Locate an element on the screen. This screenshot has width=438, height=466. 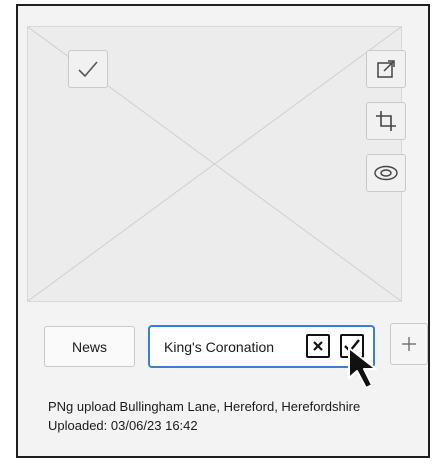
tag-input-value: King's Coronation is located at coordinates (219, 347).